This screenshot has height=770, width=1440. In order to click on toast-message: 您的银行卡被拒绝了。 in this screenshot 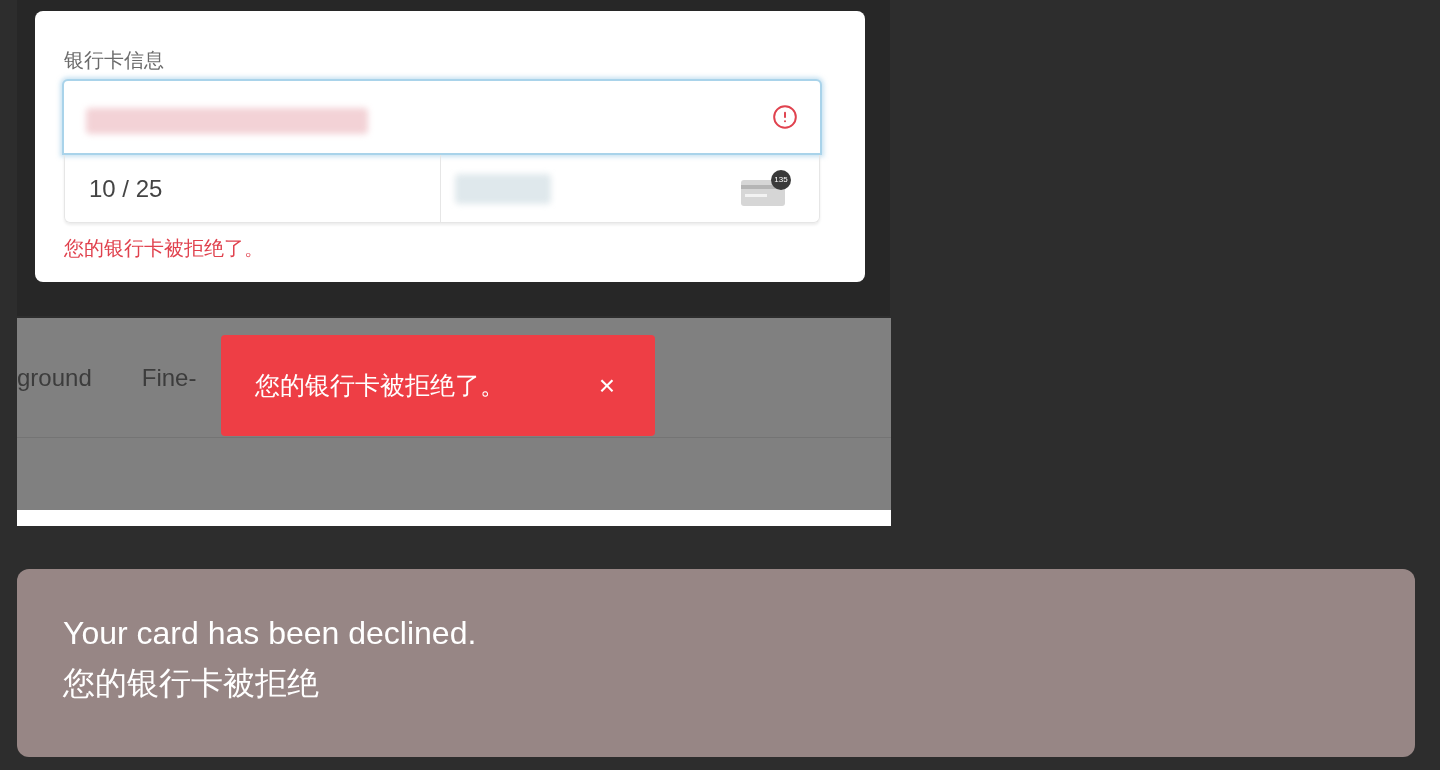, I will do `click(380, 385)`.